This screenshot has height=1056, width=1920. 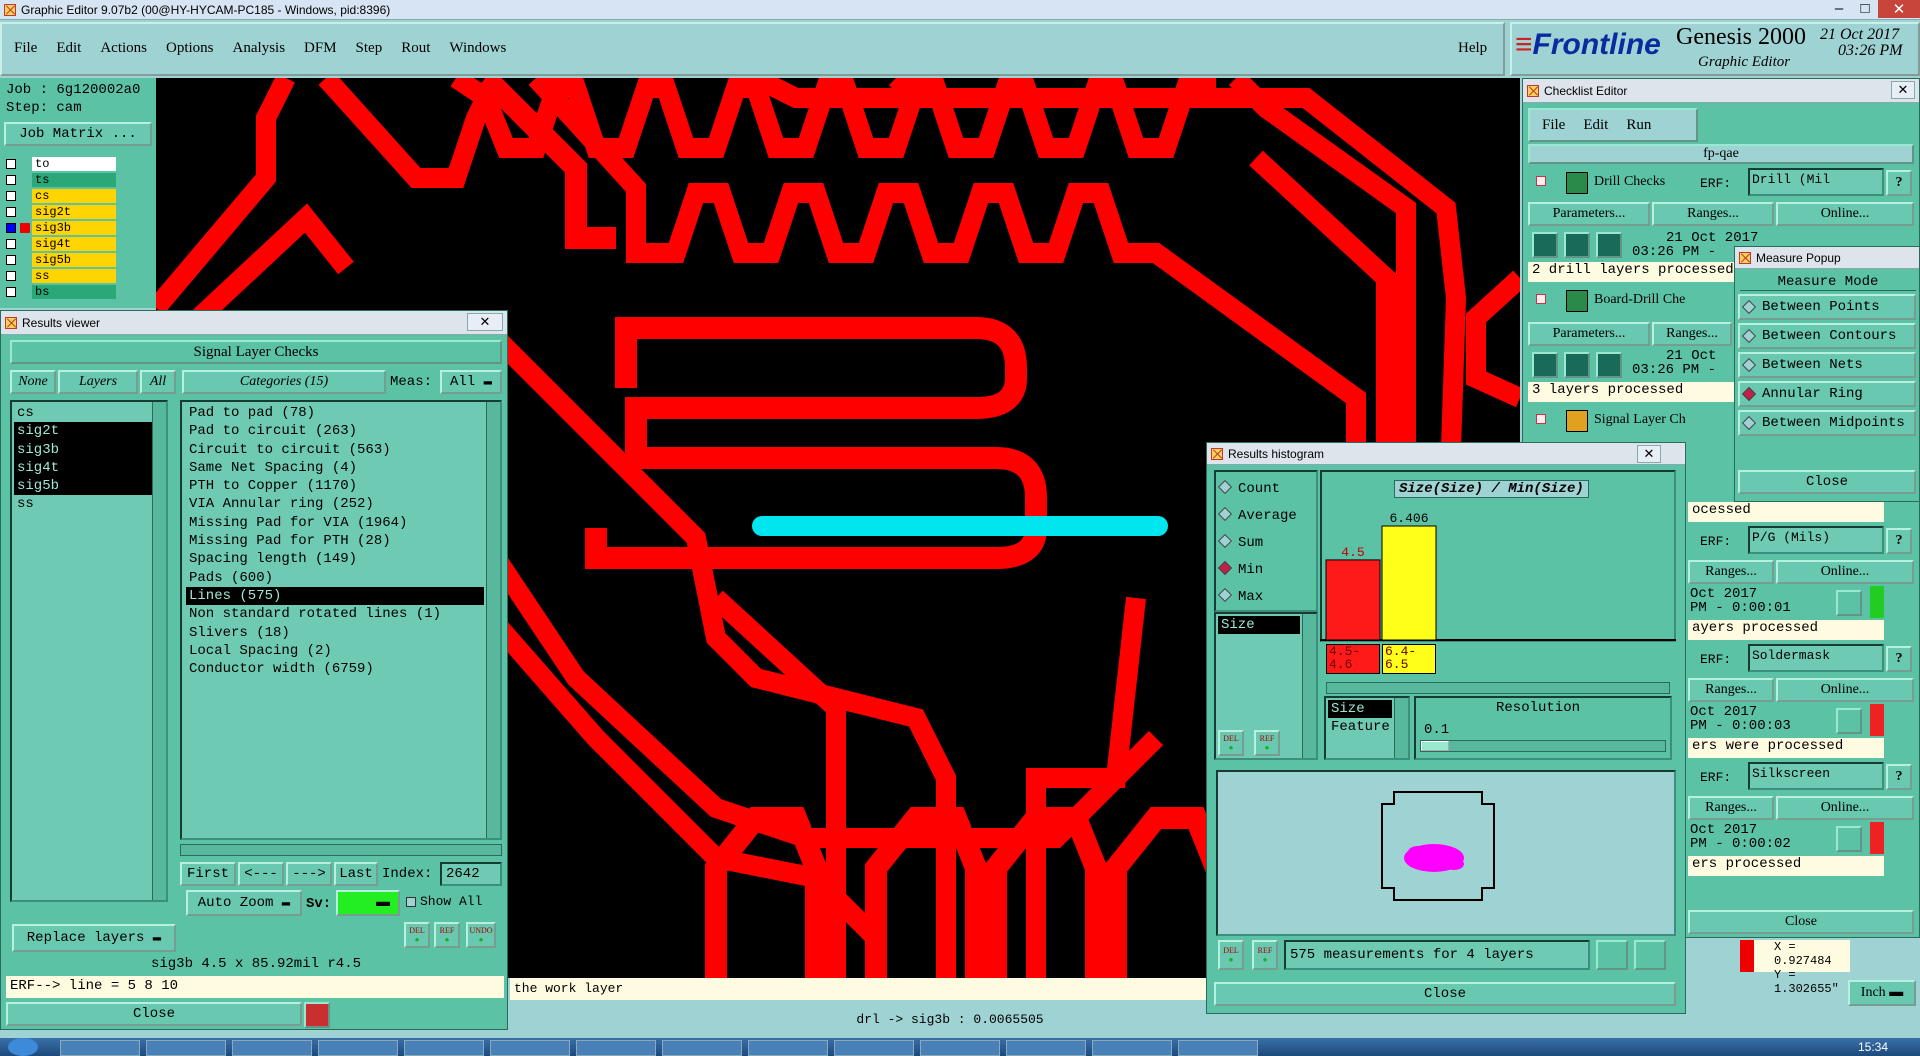 What do you see at coordinates (74, 292) in the screenshot?
I see `layer-bs: bs` at bounding box center [74, 292].